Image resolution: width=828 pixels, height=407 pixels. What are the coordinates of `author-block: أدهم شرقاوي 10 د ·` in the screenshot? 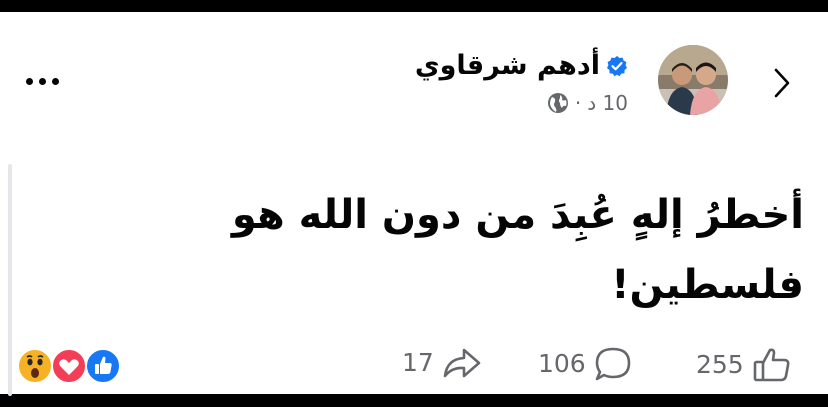 It's located at (521, 82).